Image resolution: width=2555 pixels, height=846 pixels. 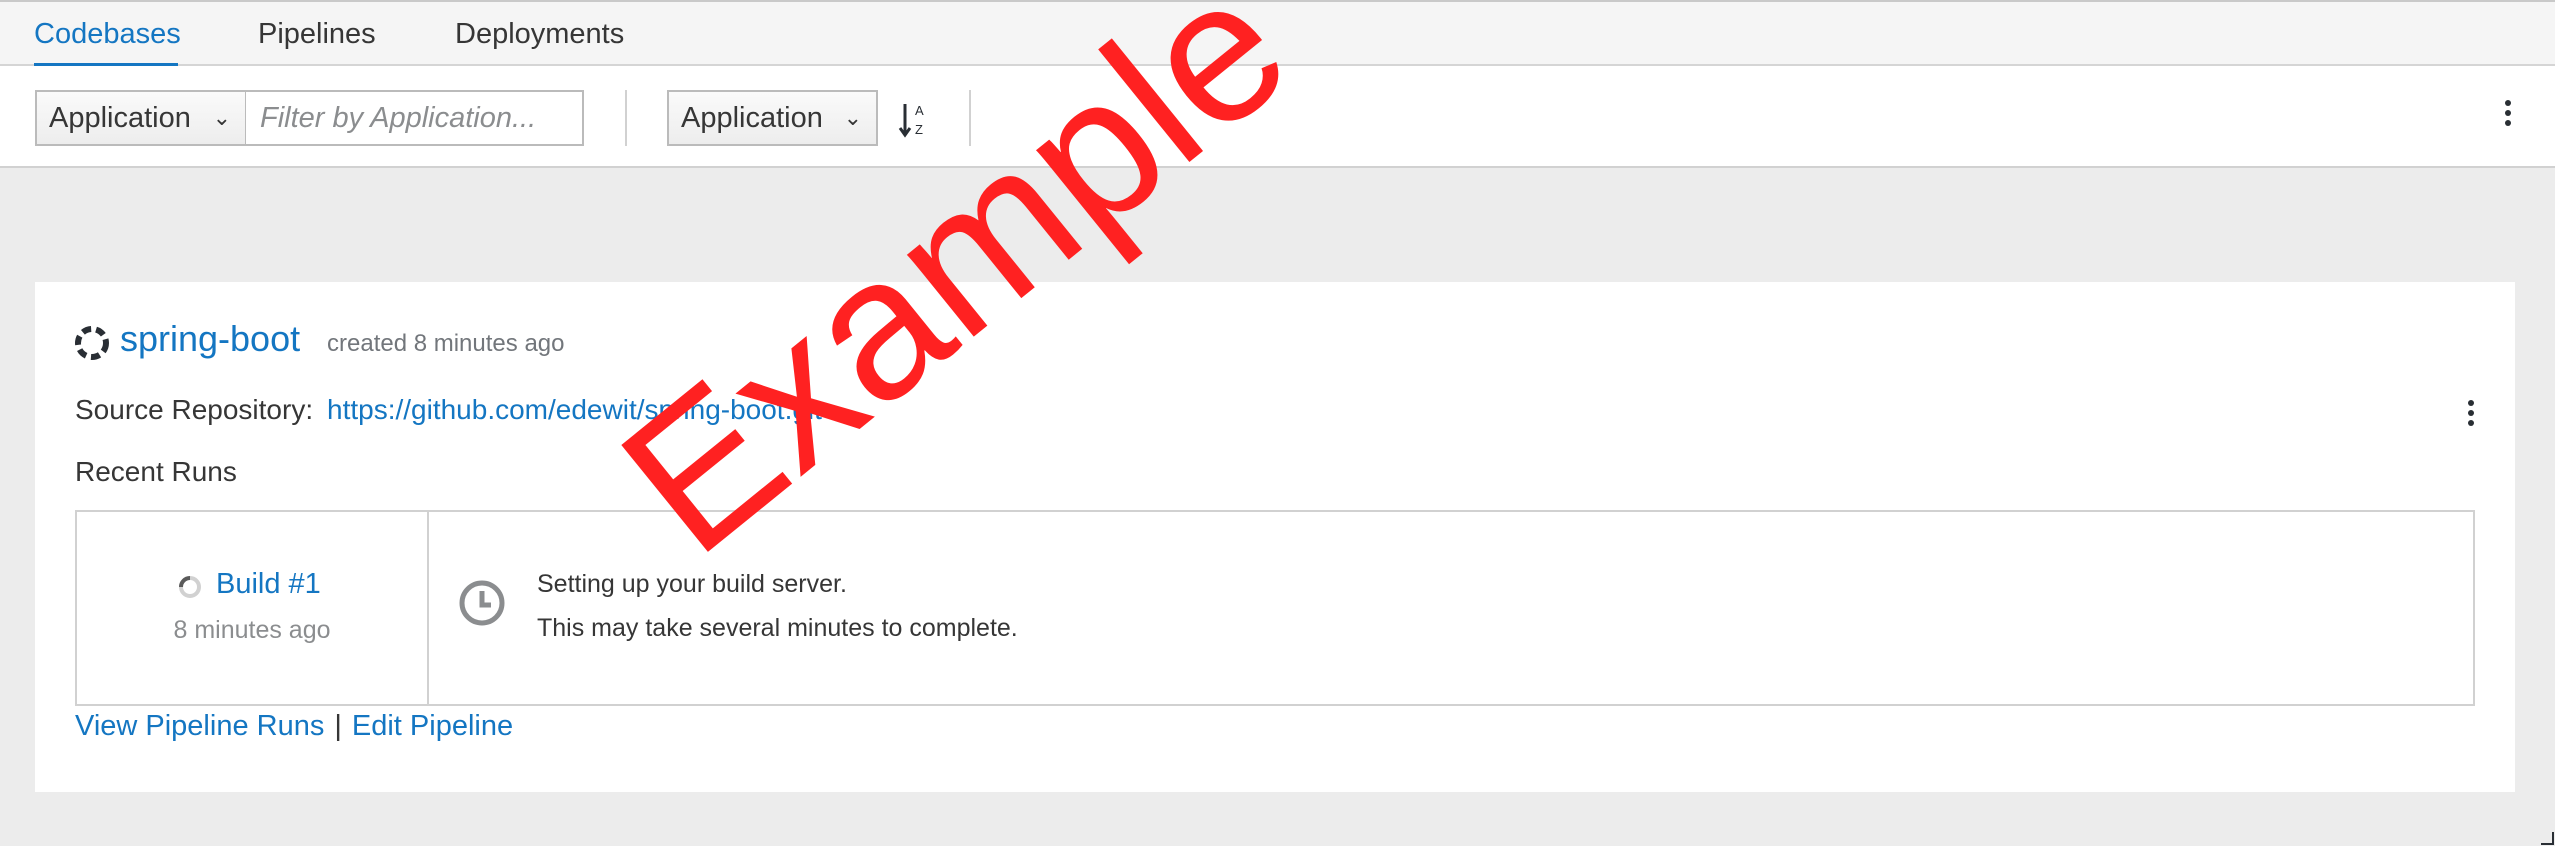 What do you see at coordinates (2471, 417) in the screenshot?
I see `codebase-kebab-menu` at bounding box center [2471, 417].